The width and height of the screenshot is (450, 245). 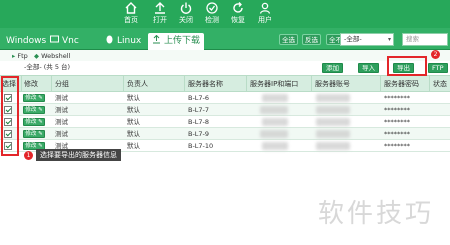 What do you see at coordinates (156, 39) in the screenshot?
I see `upload-download-icon` at bounding box center [156, 39].